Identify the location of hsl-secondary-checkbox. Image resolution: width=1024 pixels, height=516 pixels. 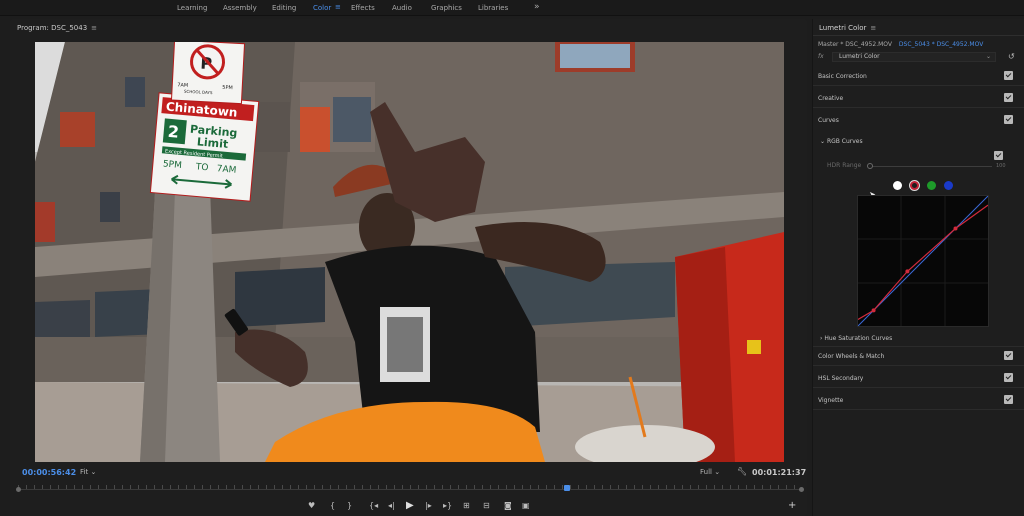
(1008, 377).